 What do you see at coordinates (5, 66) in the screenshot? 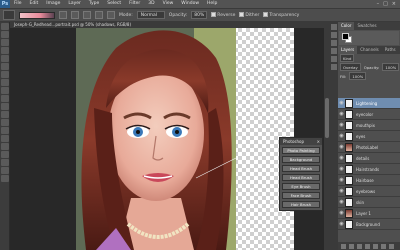
I see `eyedropper-tool-icon` at bounding box center [5, 66].